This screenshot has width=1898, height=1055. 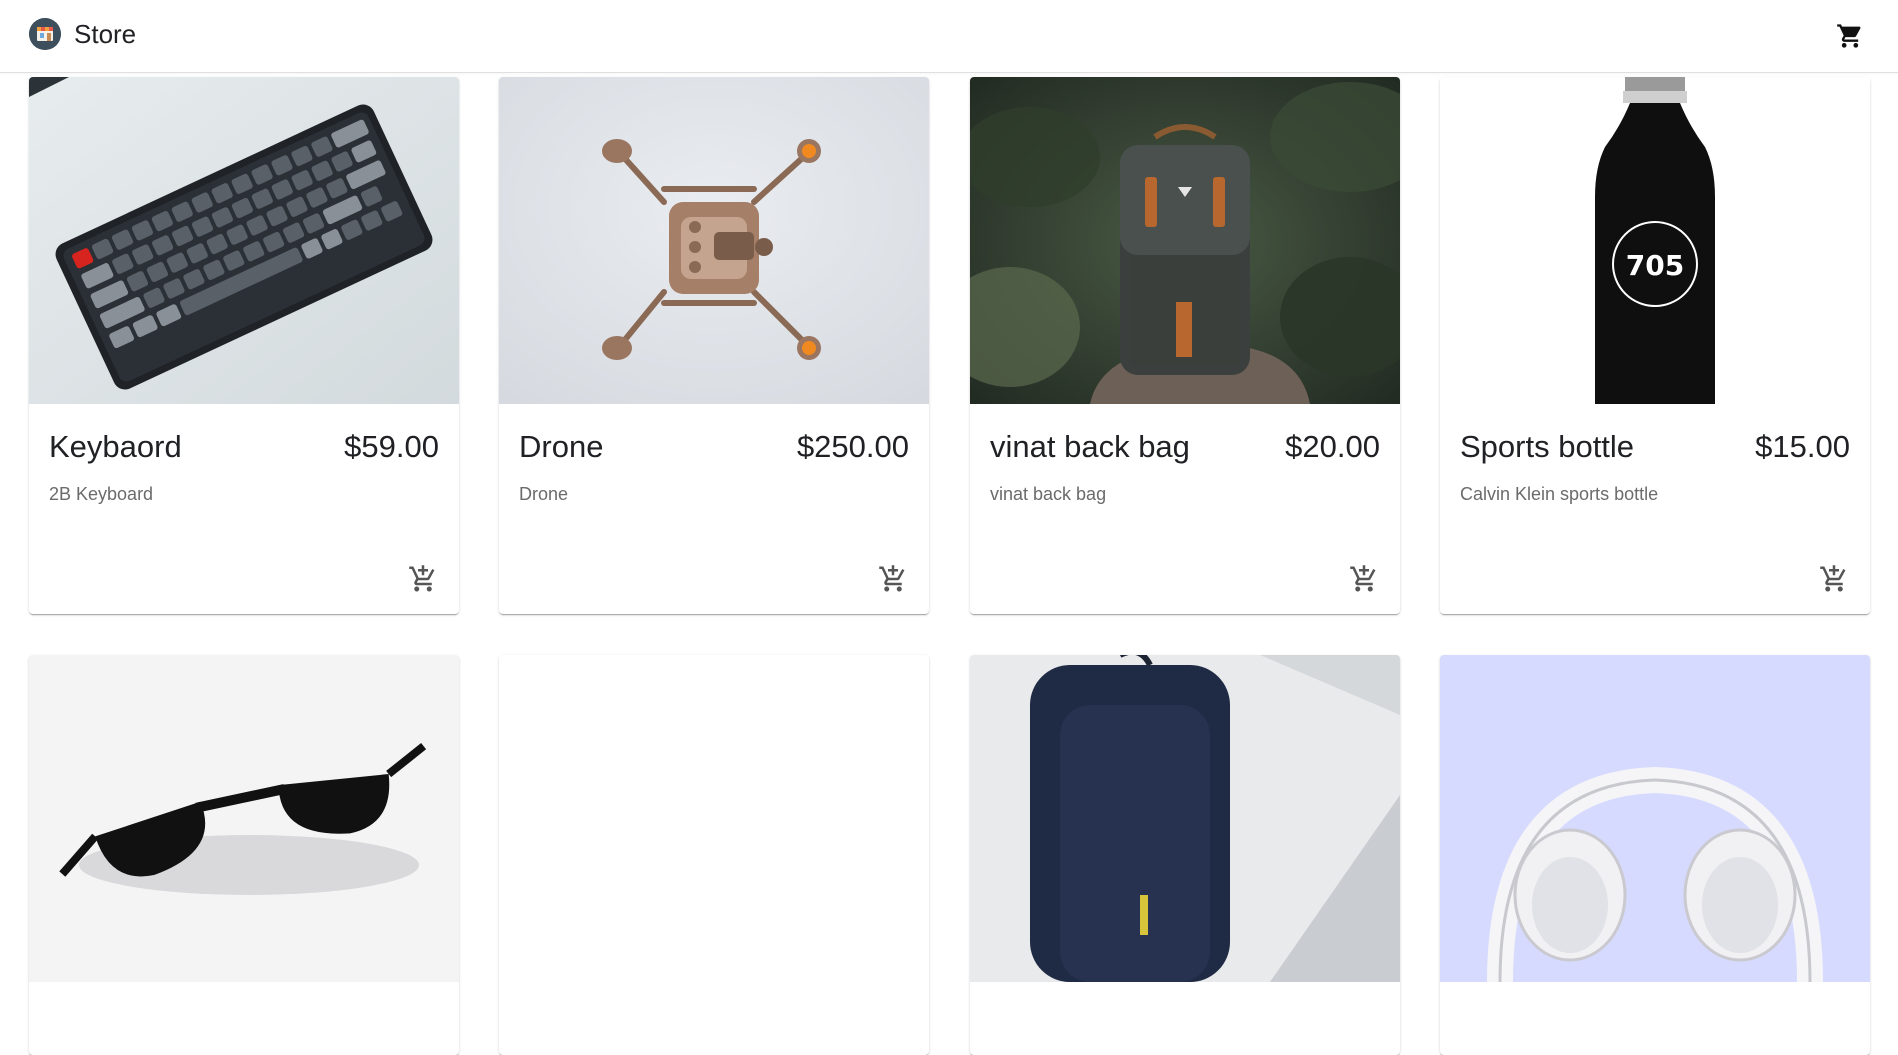 I want to click on shopping-cart-icon, so click(x=1849, y=36).